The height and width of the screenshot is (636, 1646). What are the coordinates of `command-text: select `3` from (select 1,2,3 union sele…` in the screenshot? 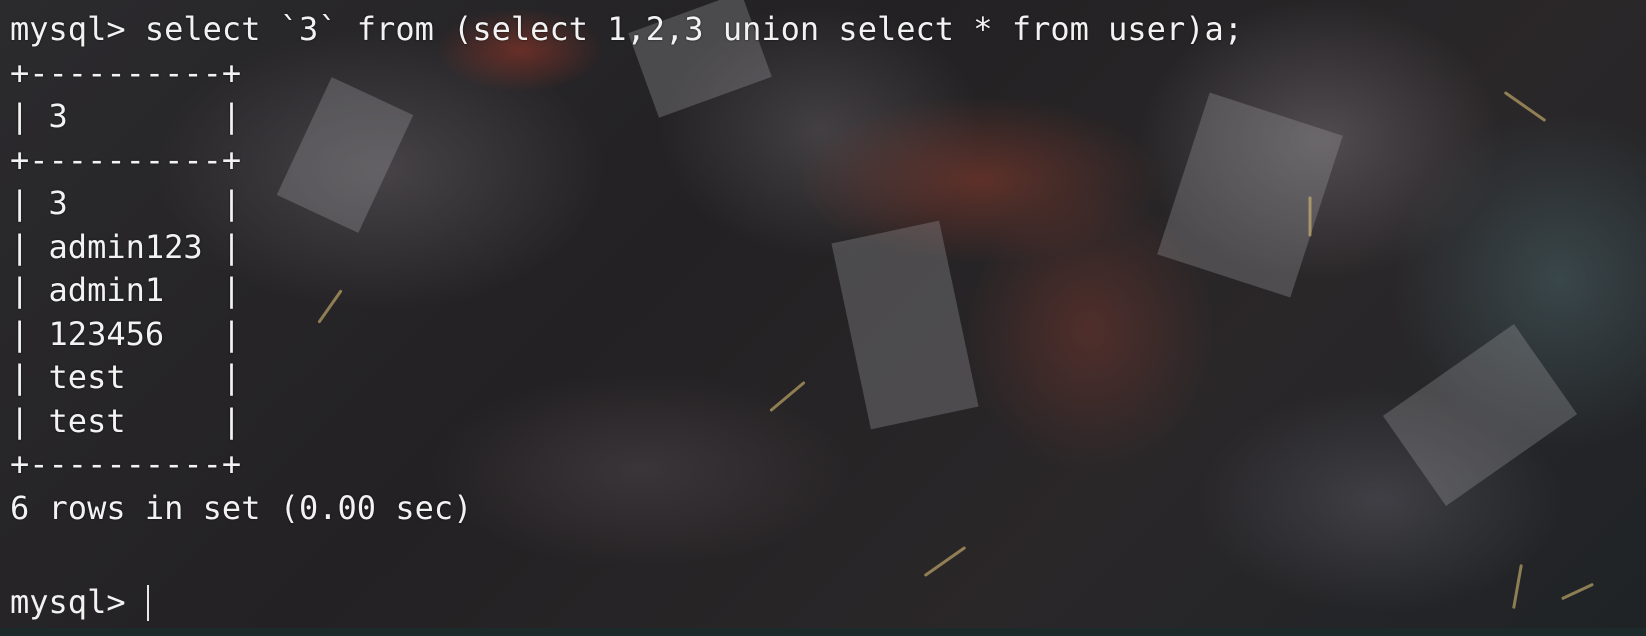 It's located at (693, 29).